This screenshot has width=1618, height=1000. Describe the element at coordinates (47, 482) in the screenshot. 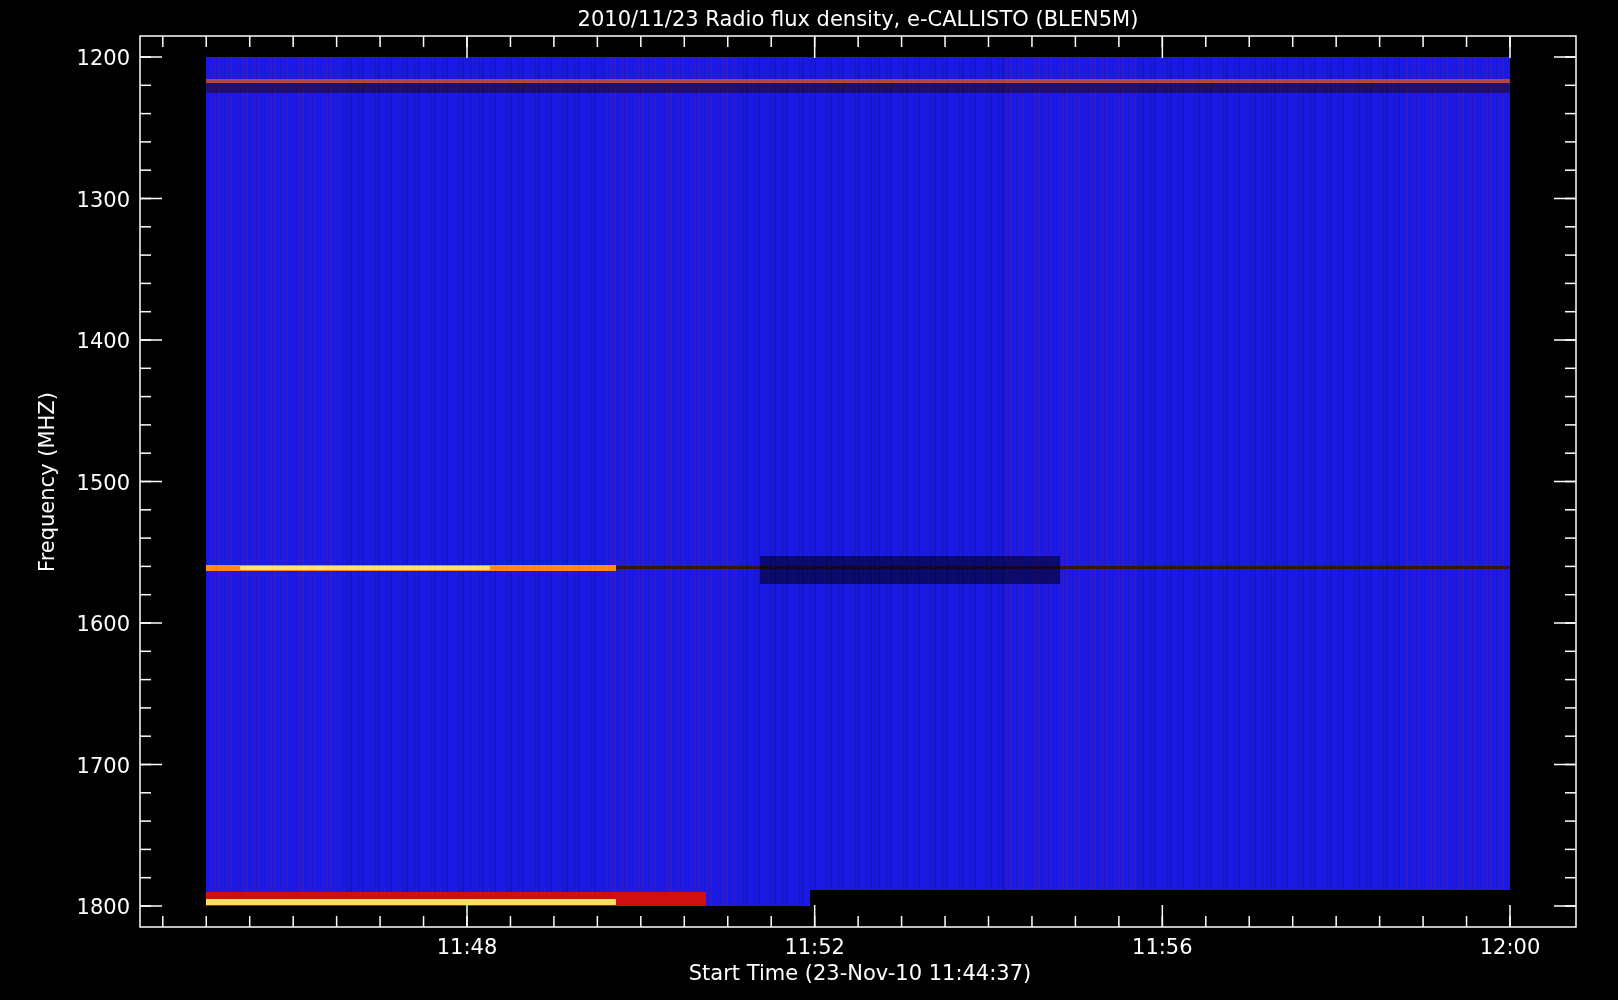

I see `axis-title: Frequency (MHZ)` at that location.